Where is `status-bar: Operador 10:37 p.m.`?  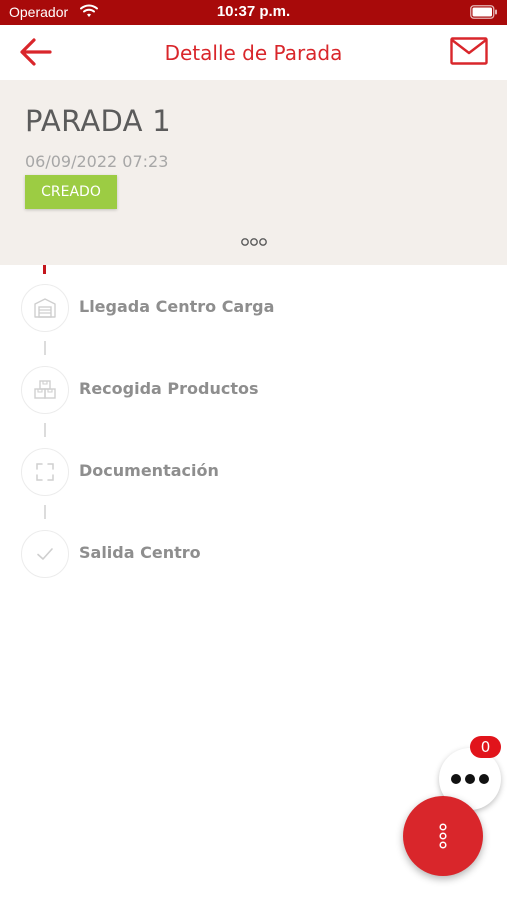
status-bar: Operador 10:37 p.m. is located at coordinates (253, 12).